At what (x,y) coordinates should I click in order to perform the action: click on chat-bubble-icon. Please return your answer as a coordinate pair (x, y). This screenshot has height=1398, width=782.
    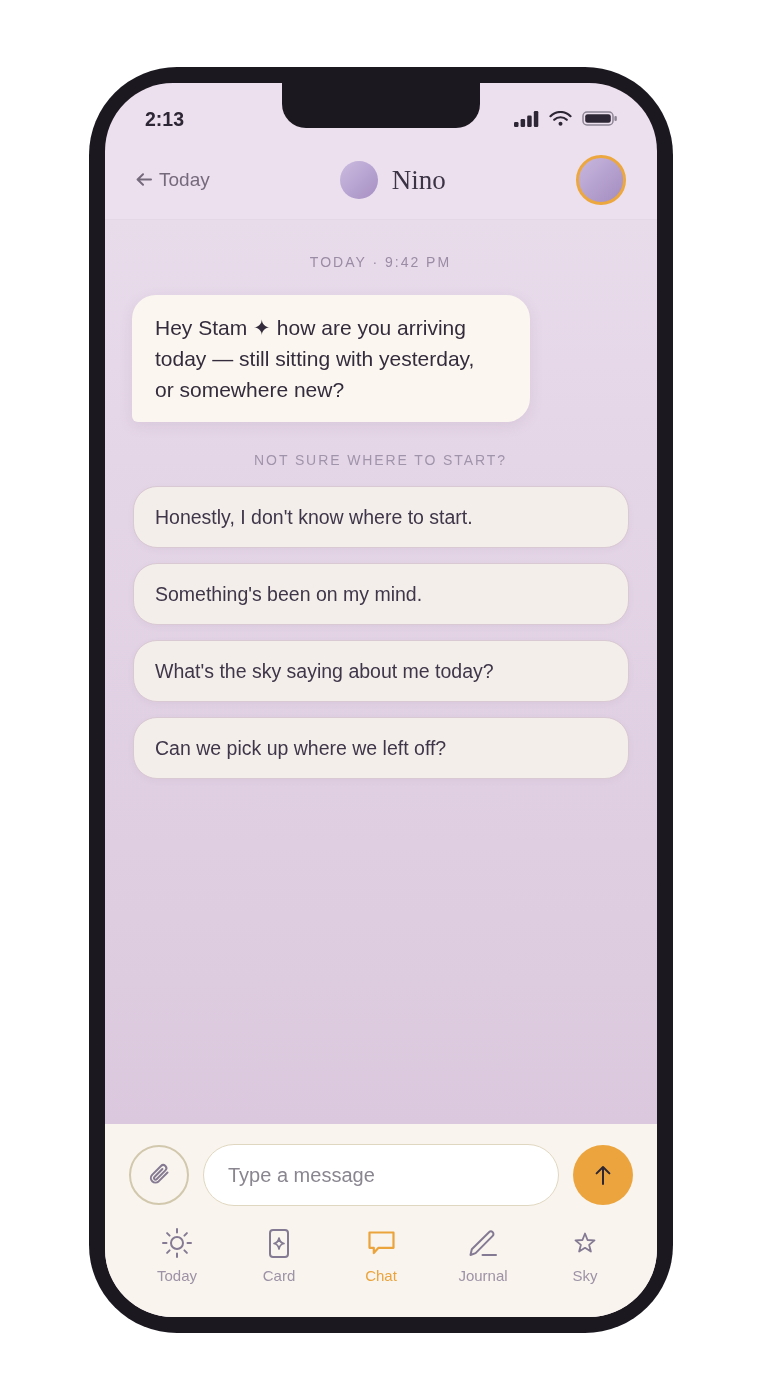
    Looking at the image, I should click on (381, 1243).